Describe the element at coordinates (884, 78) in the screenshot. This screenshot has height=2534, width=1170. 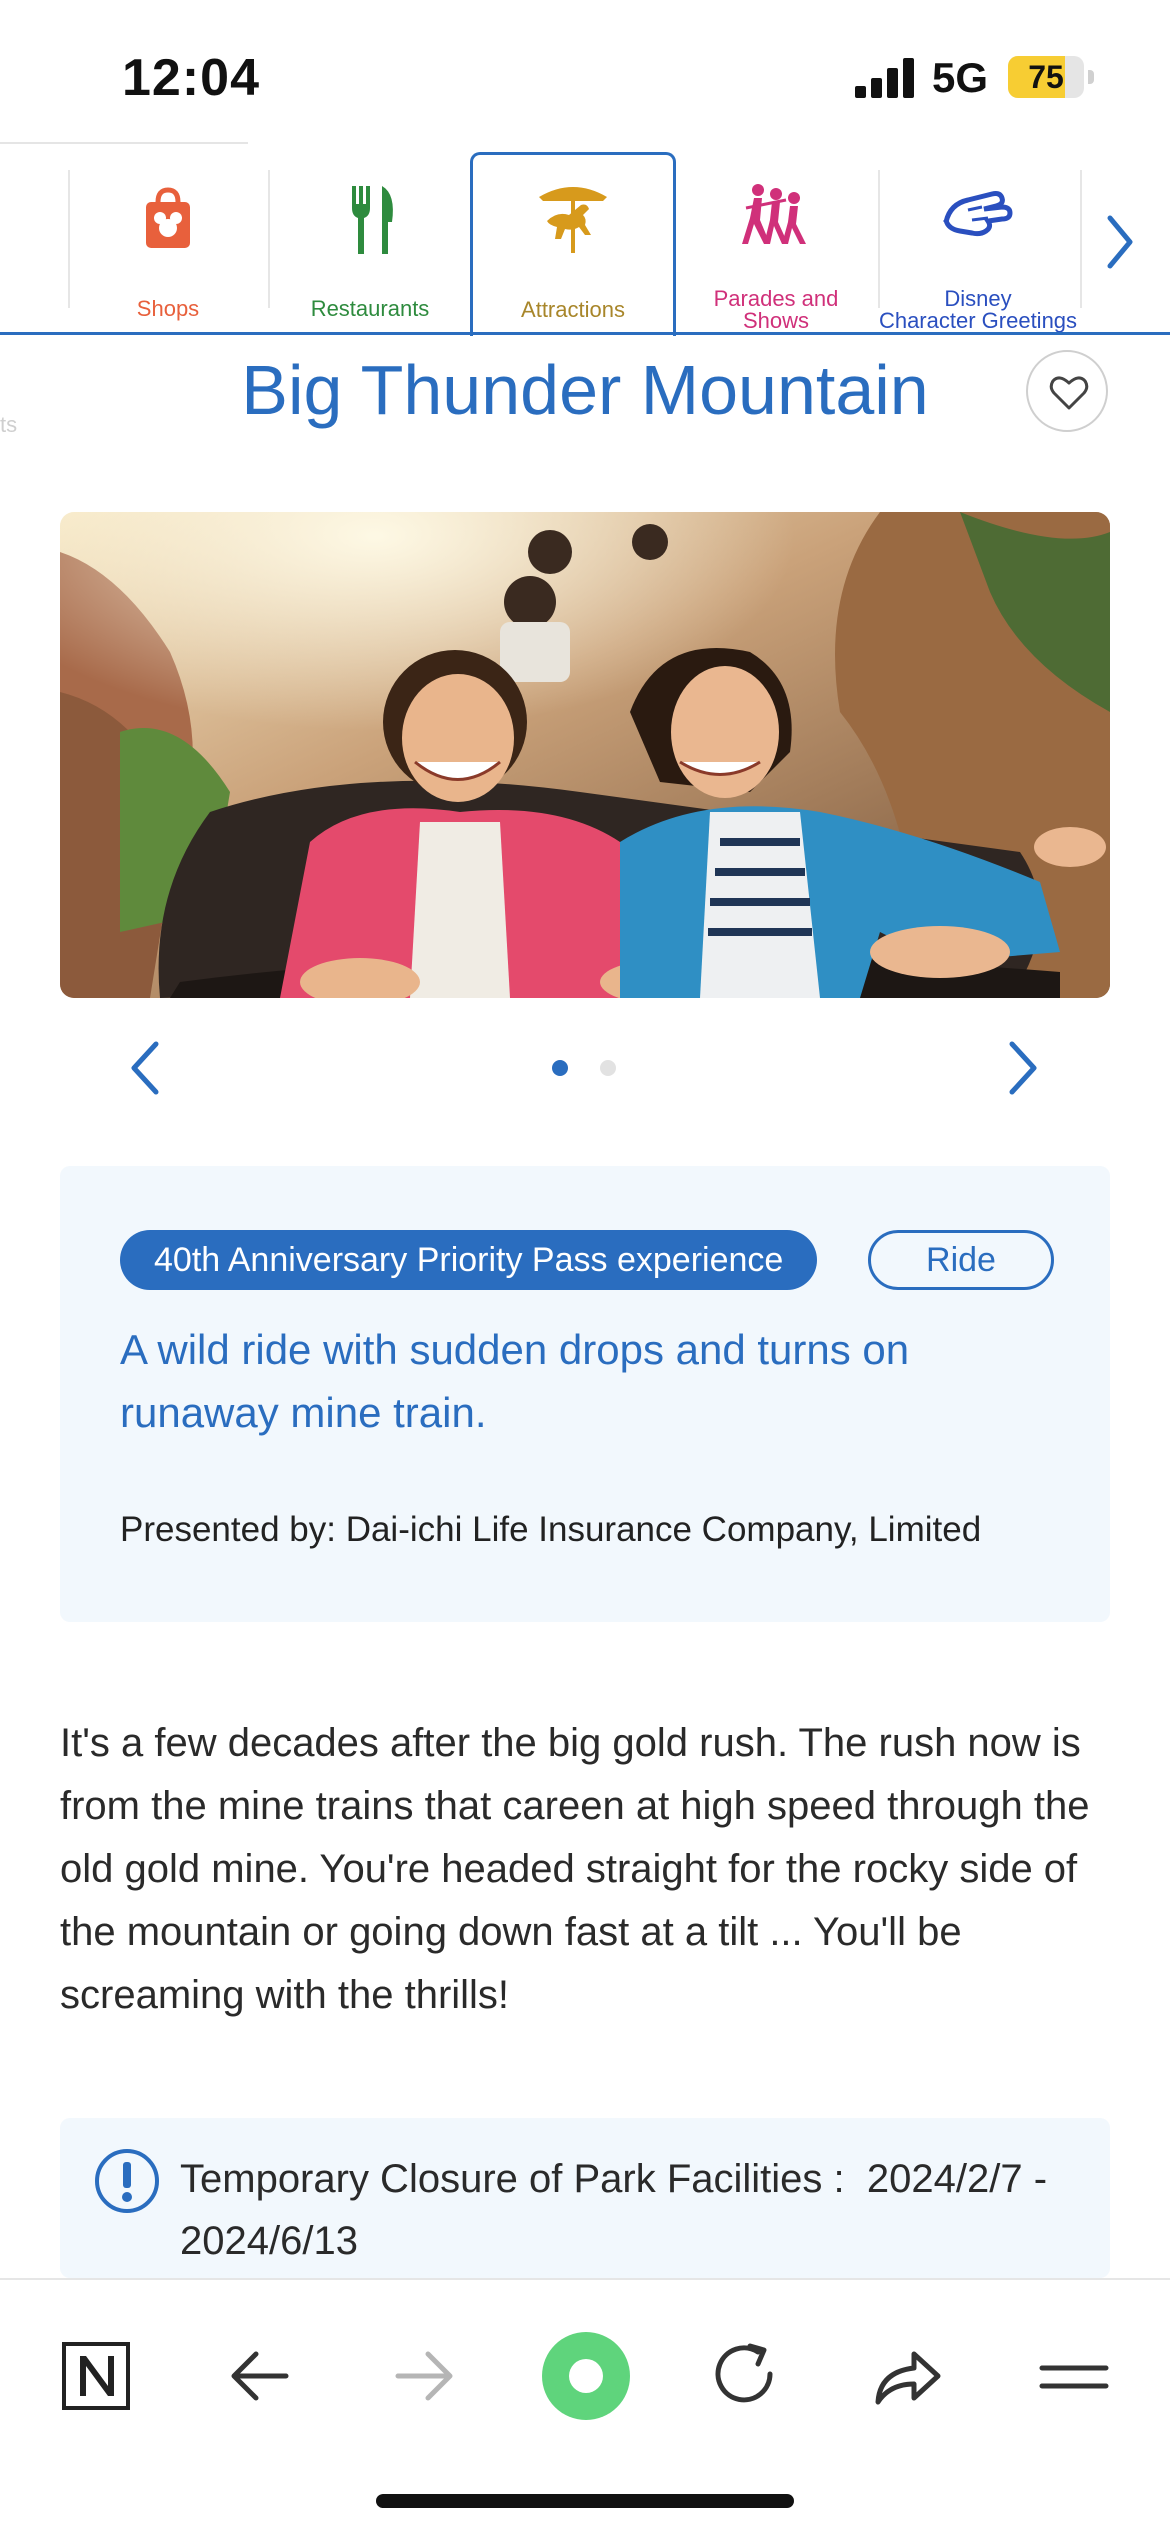
I see `cellular-signal-icon` at that location.